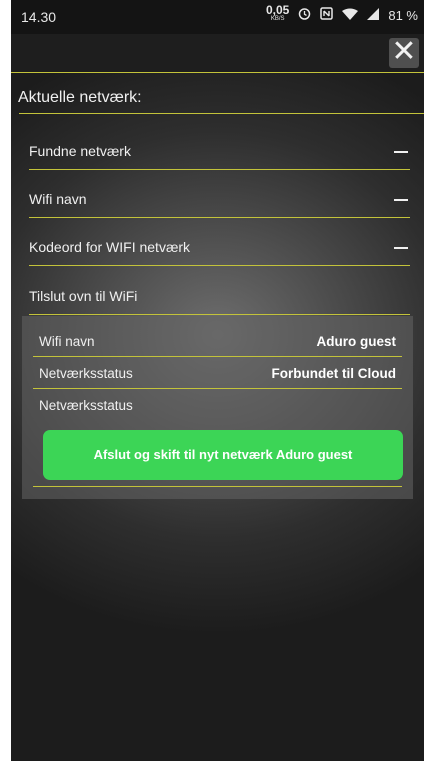  What do you see at coordinates (80, 97) in the screenshot?
I see `page-title: Aktuelle netværk:` at bounding box center [80, 97].